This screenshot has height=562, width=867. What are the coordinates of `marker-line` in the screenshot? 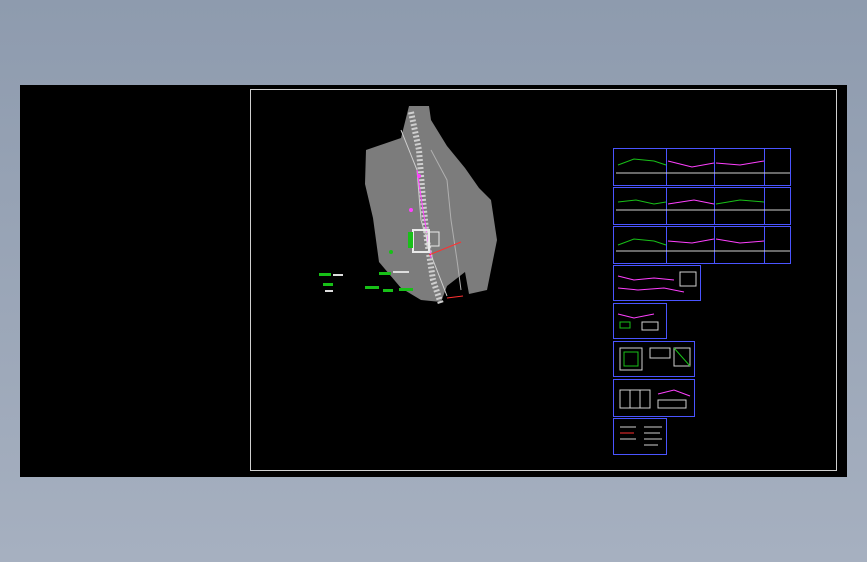 It's located at (455, 297).